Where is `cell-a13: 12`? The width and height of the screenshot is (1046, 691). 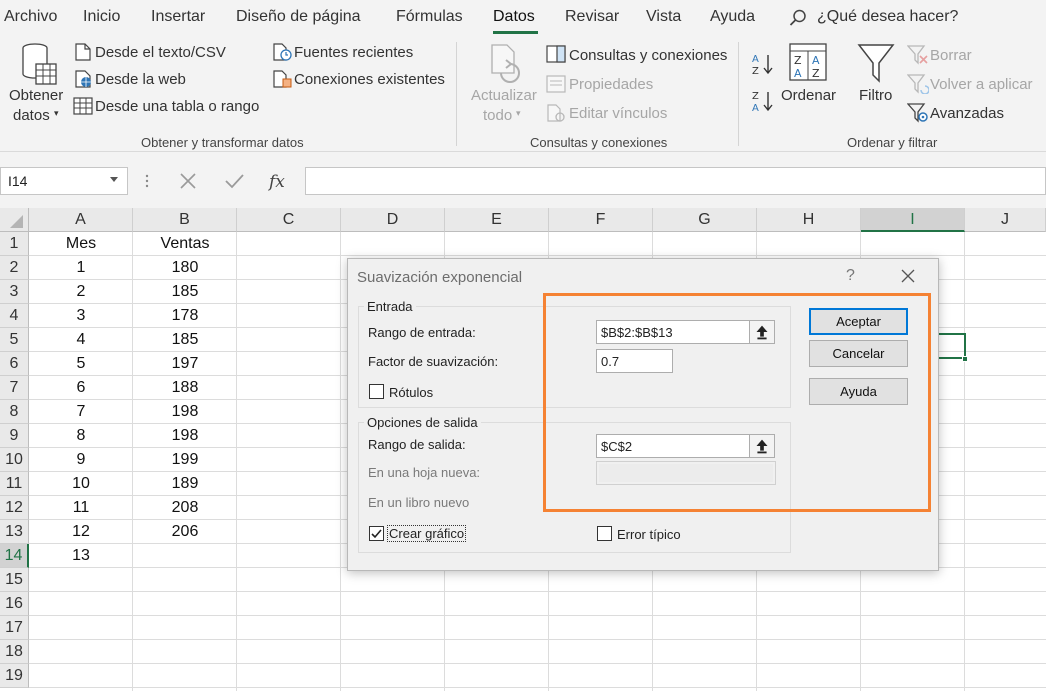 cell-a13: 12 is located at coordinates (81, 532).